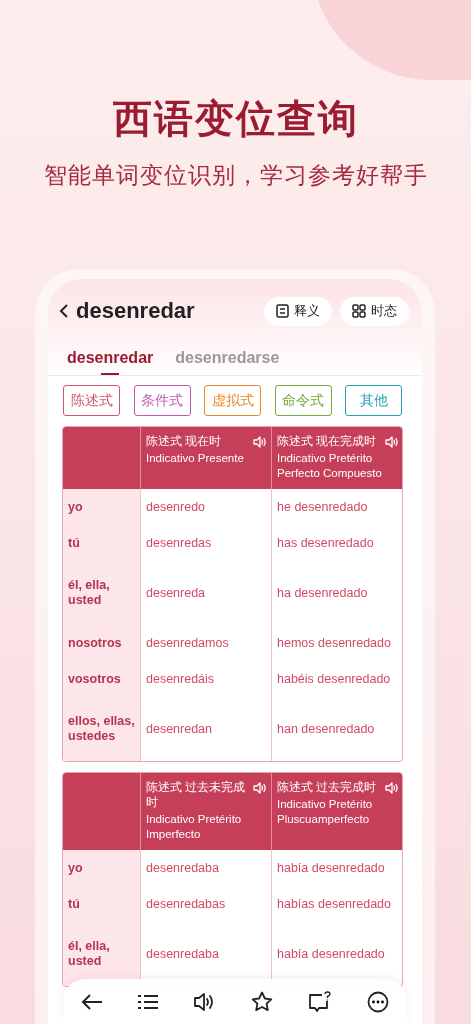 The image size is (471, 1024). I want to click on mood-button: 条件式, so click(162, 400).